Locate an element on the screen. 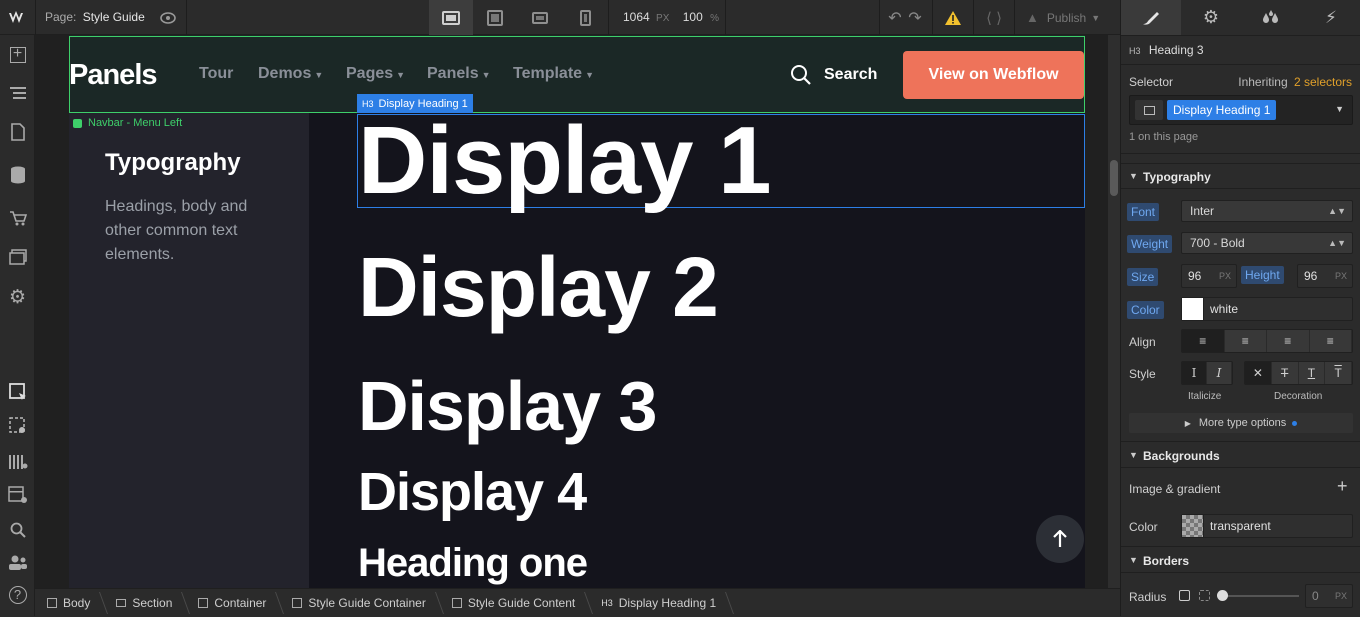  weight-label: Weight is located at coordinates (1150, 244).